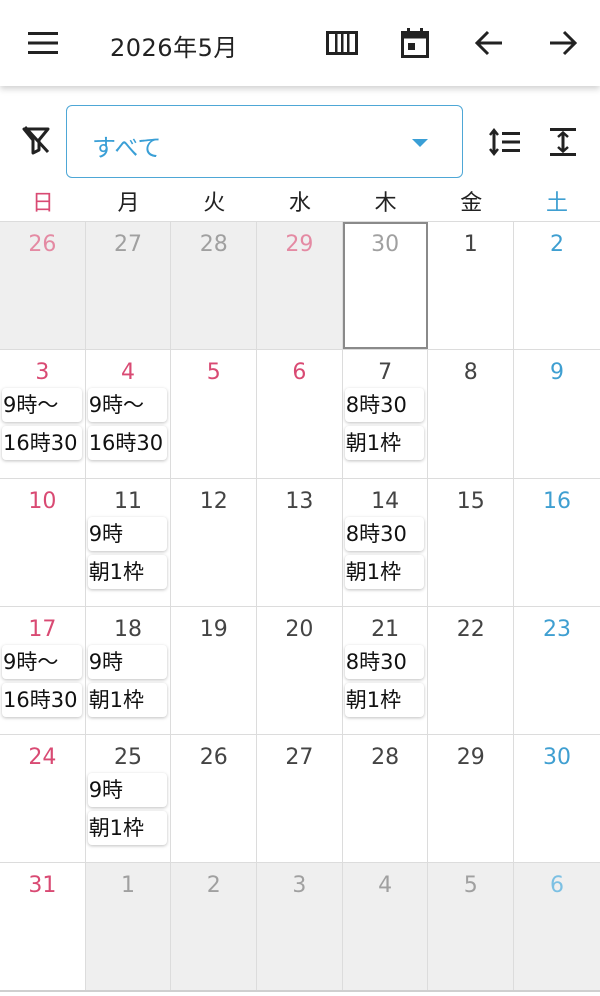 The width and height of the screenshot is (600, 996). I want to click on app-bar: 2026年5月, so click(300, 43).